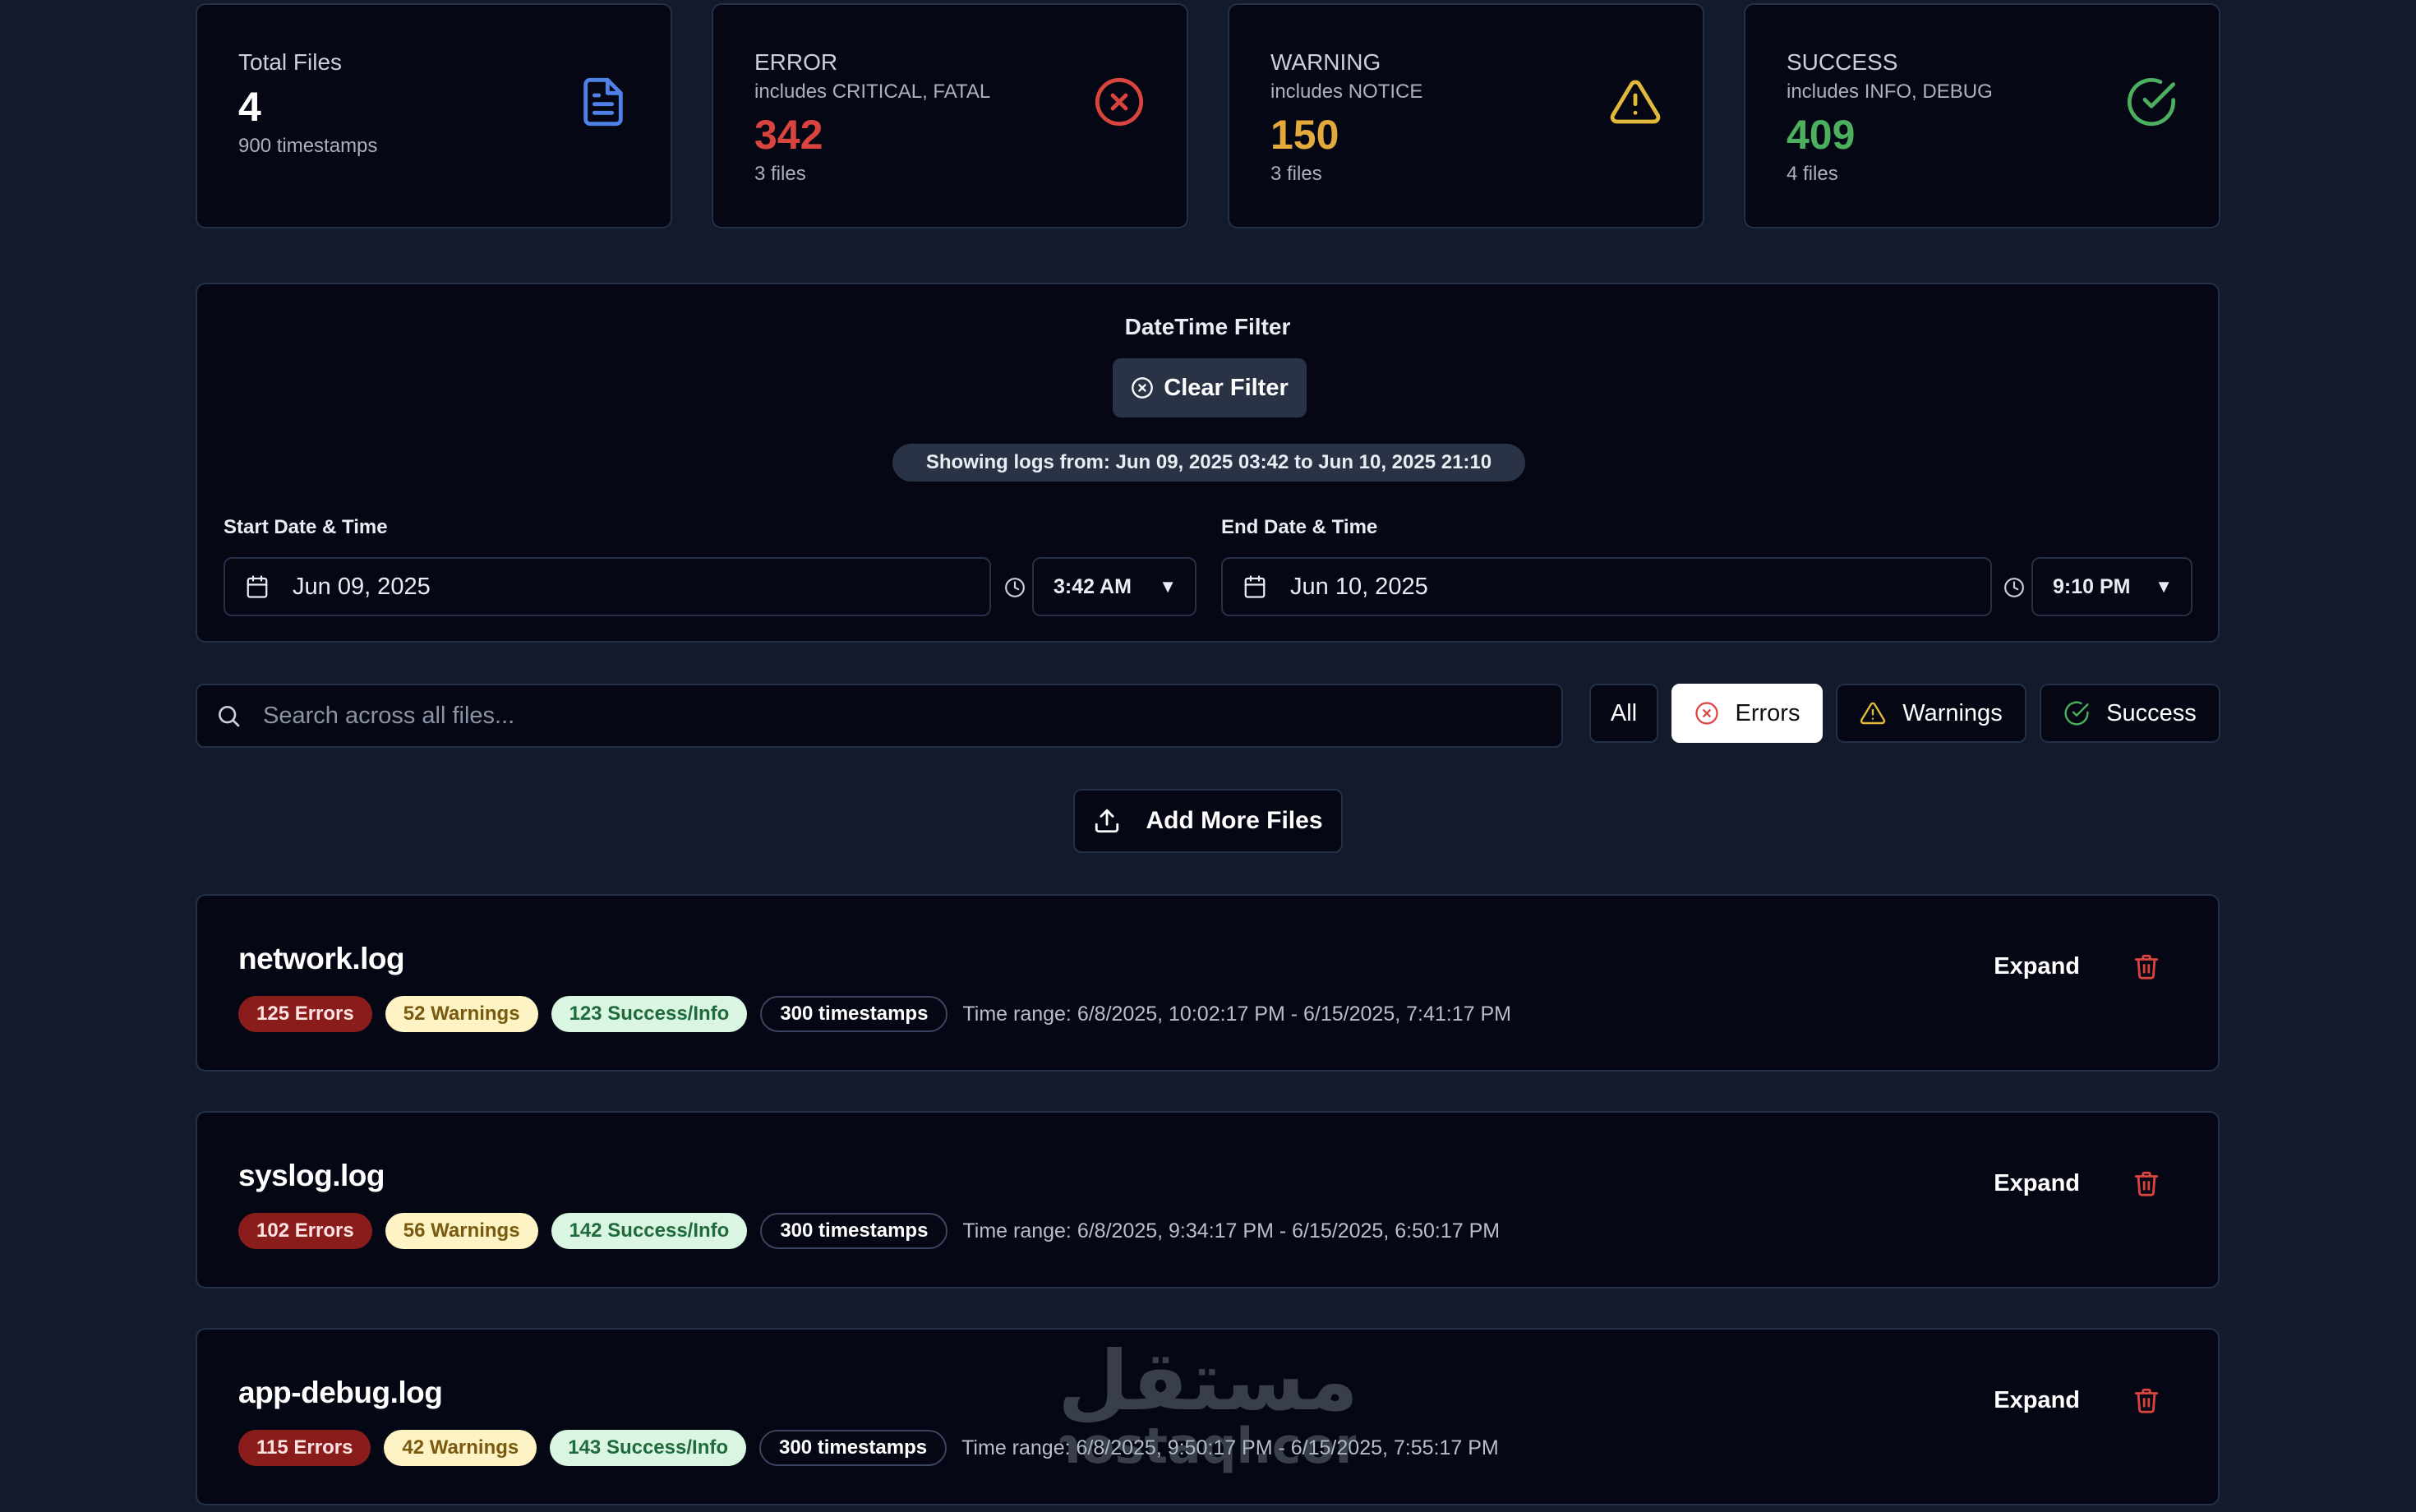  What do you see at coordinates (1304, 135) in the screenshot?
I see `warning-value: 150` at bounding box center [1304, 135].